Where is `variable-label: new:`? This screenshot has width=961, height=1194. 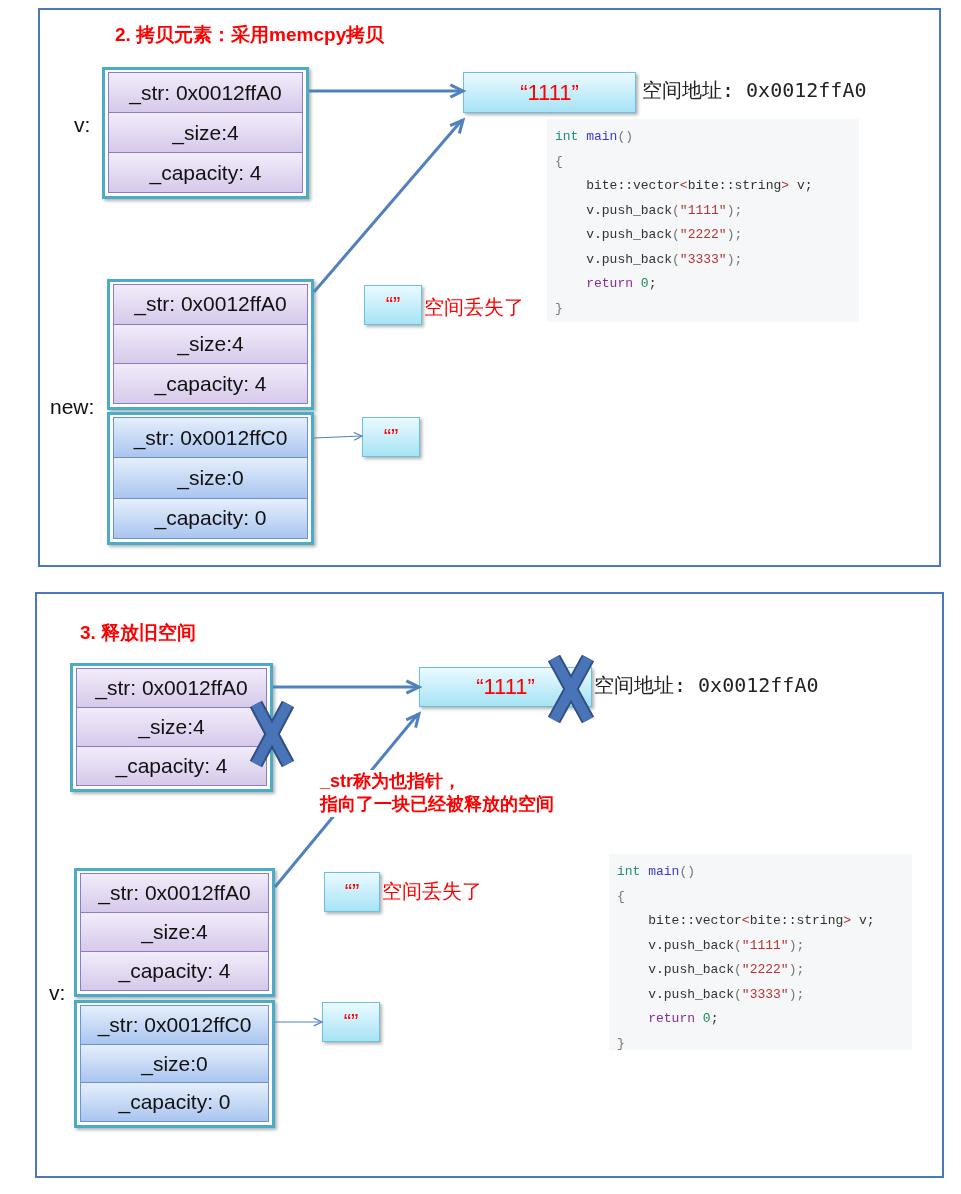 variable-label: new: is located at coordinates (72, 407).